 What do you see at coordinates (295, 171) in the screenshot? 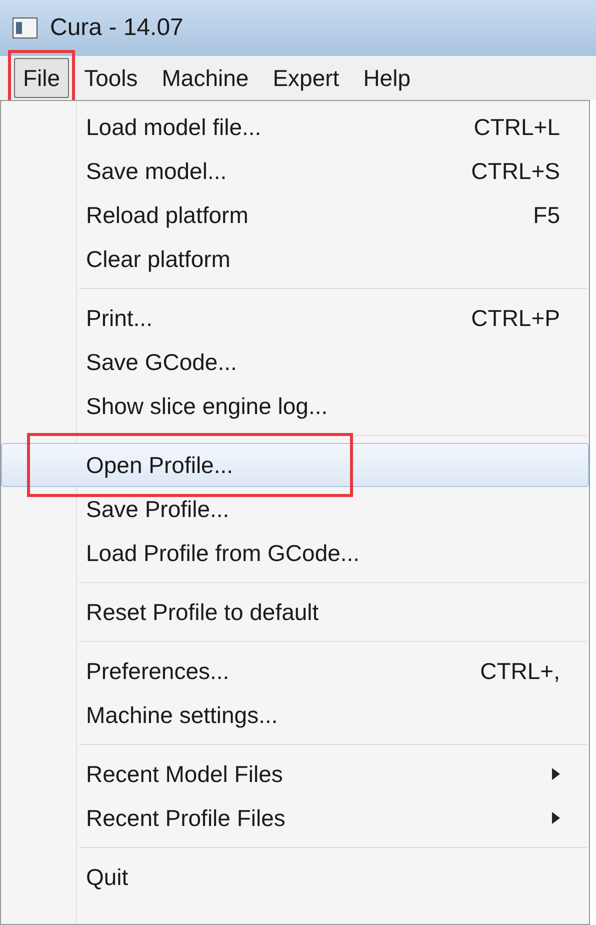
I see `menu-item: Save model... CTRL+S` at bounding box center [295, 171].